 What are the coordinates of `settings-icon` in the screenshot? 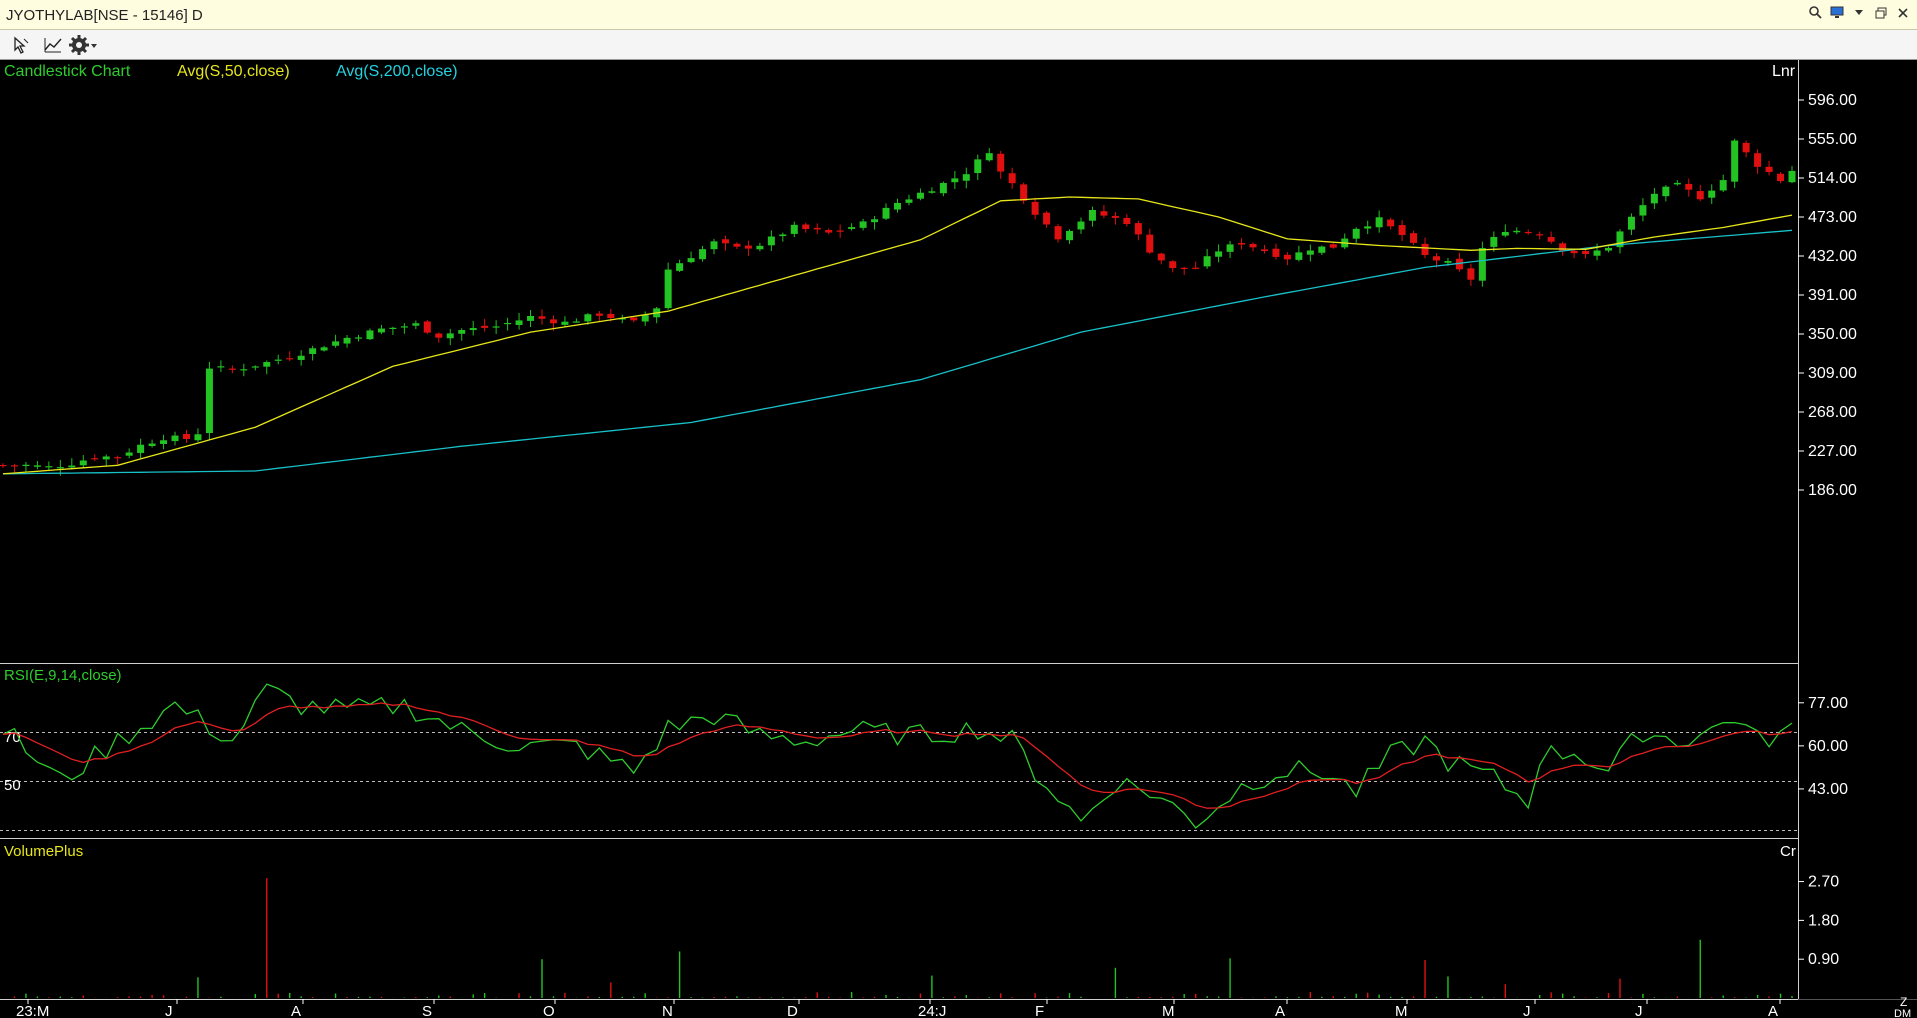 It's located at (83, 45).